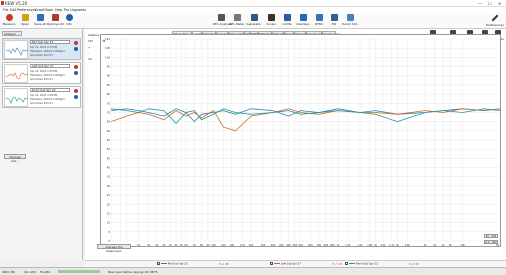  Describe the element at coordinates (295, 245) in the screenshot. I see `x-tick-label: 450` at that location.